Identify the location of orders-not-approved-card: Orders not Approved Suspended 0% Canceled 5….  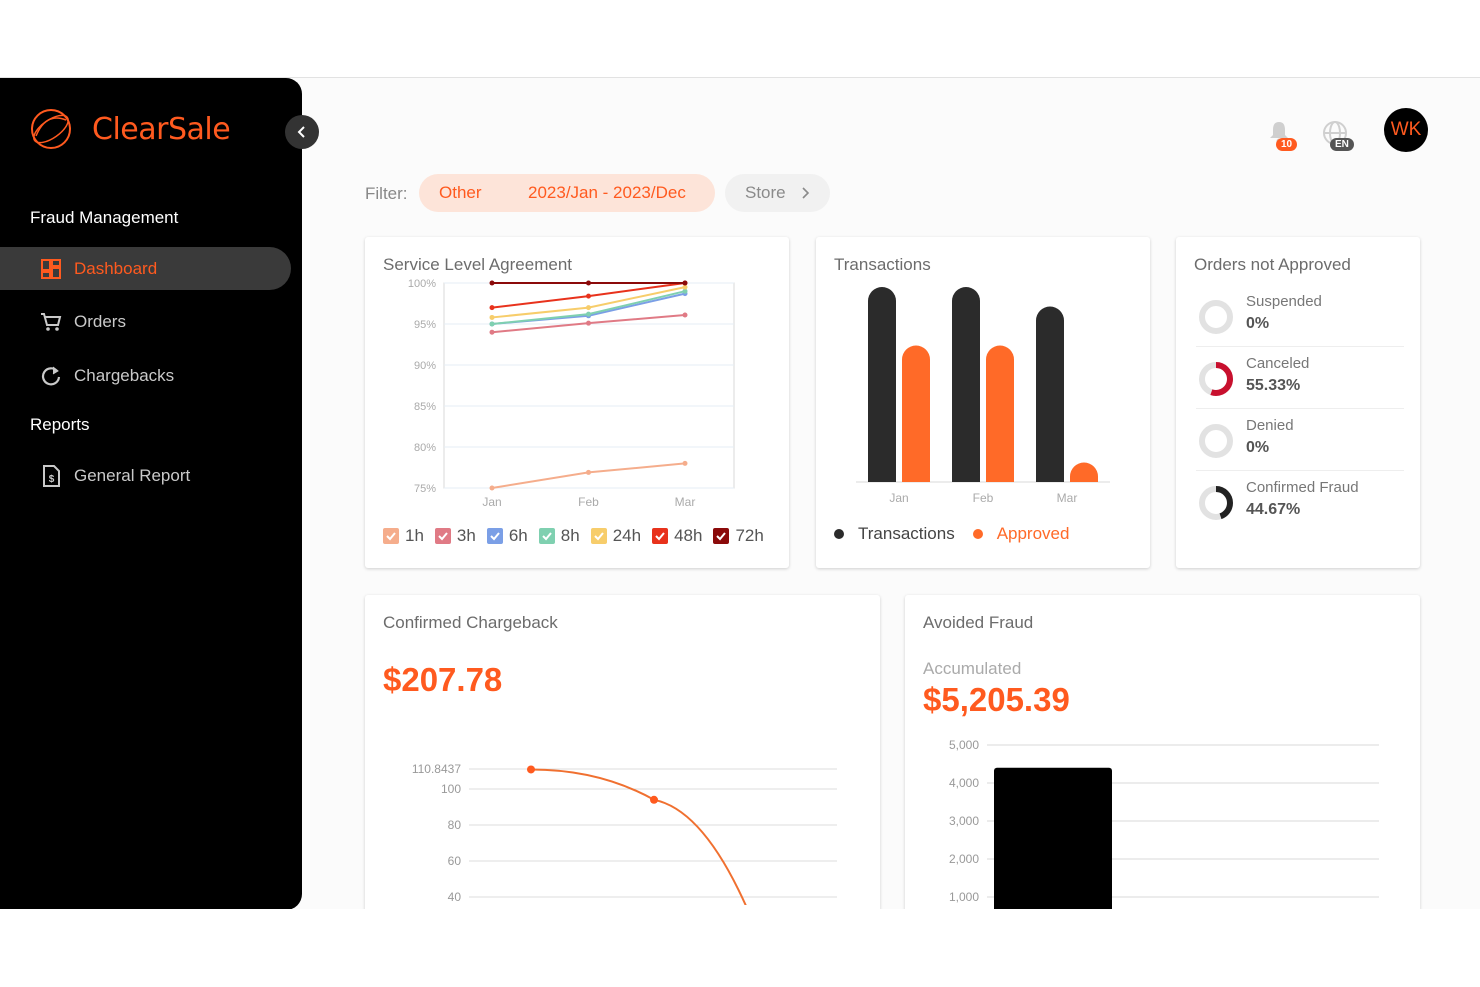
(1298, 402).